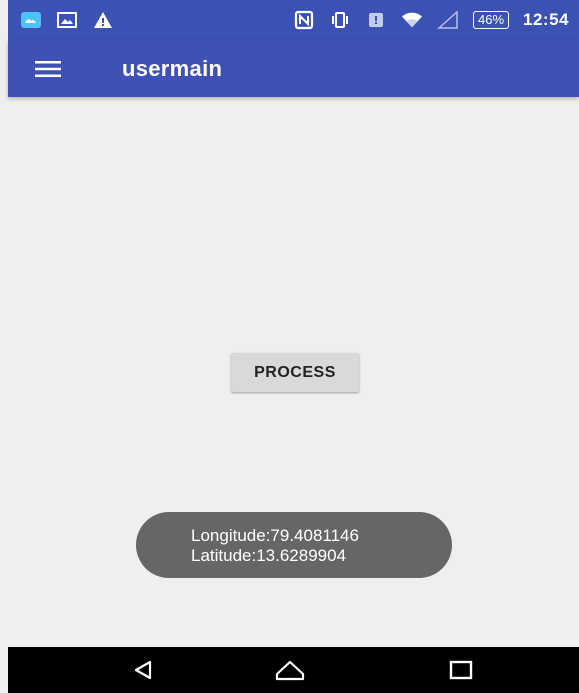 The image size is (579, 693). Describe the element at coordinates (376, 20) in the screenshot. I see `alert-icon` at that location.